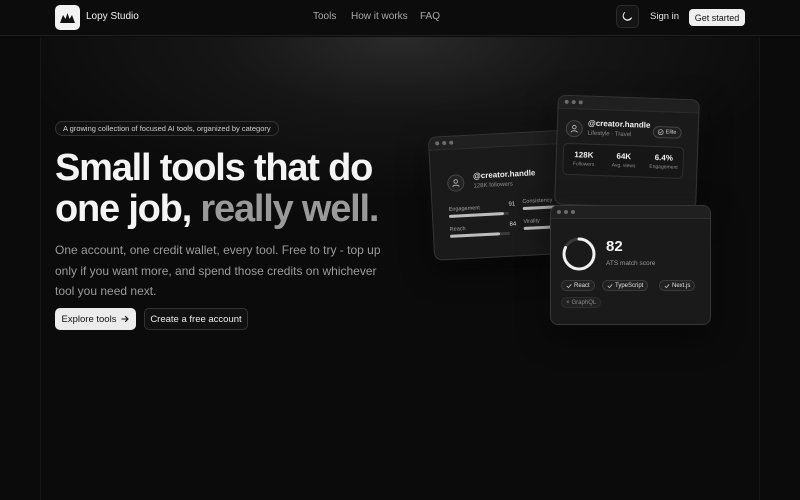 This screenshot has width=800, height=500. Describe the element at coordinates (457, 229) in the screenshot. I see `metric-label: Reach` at that location.